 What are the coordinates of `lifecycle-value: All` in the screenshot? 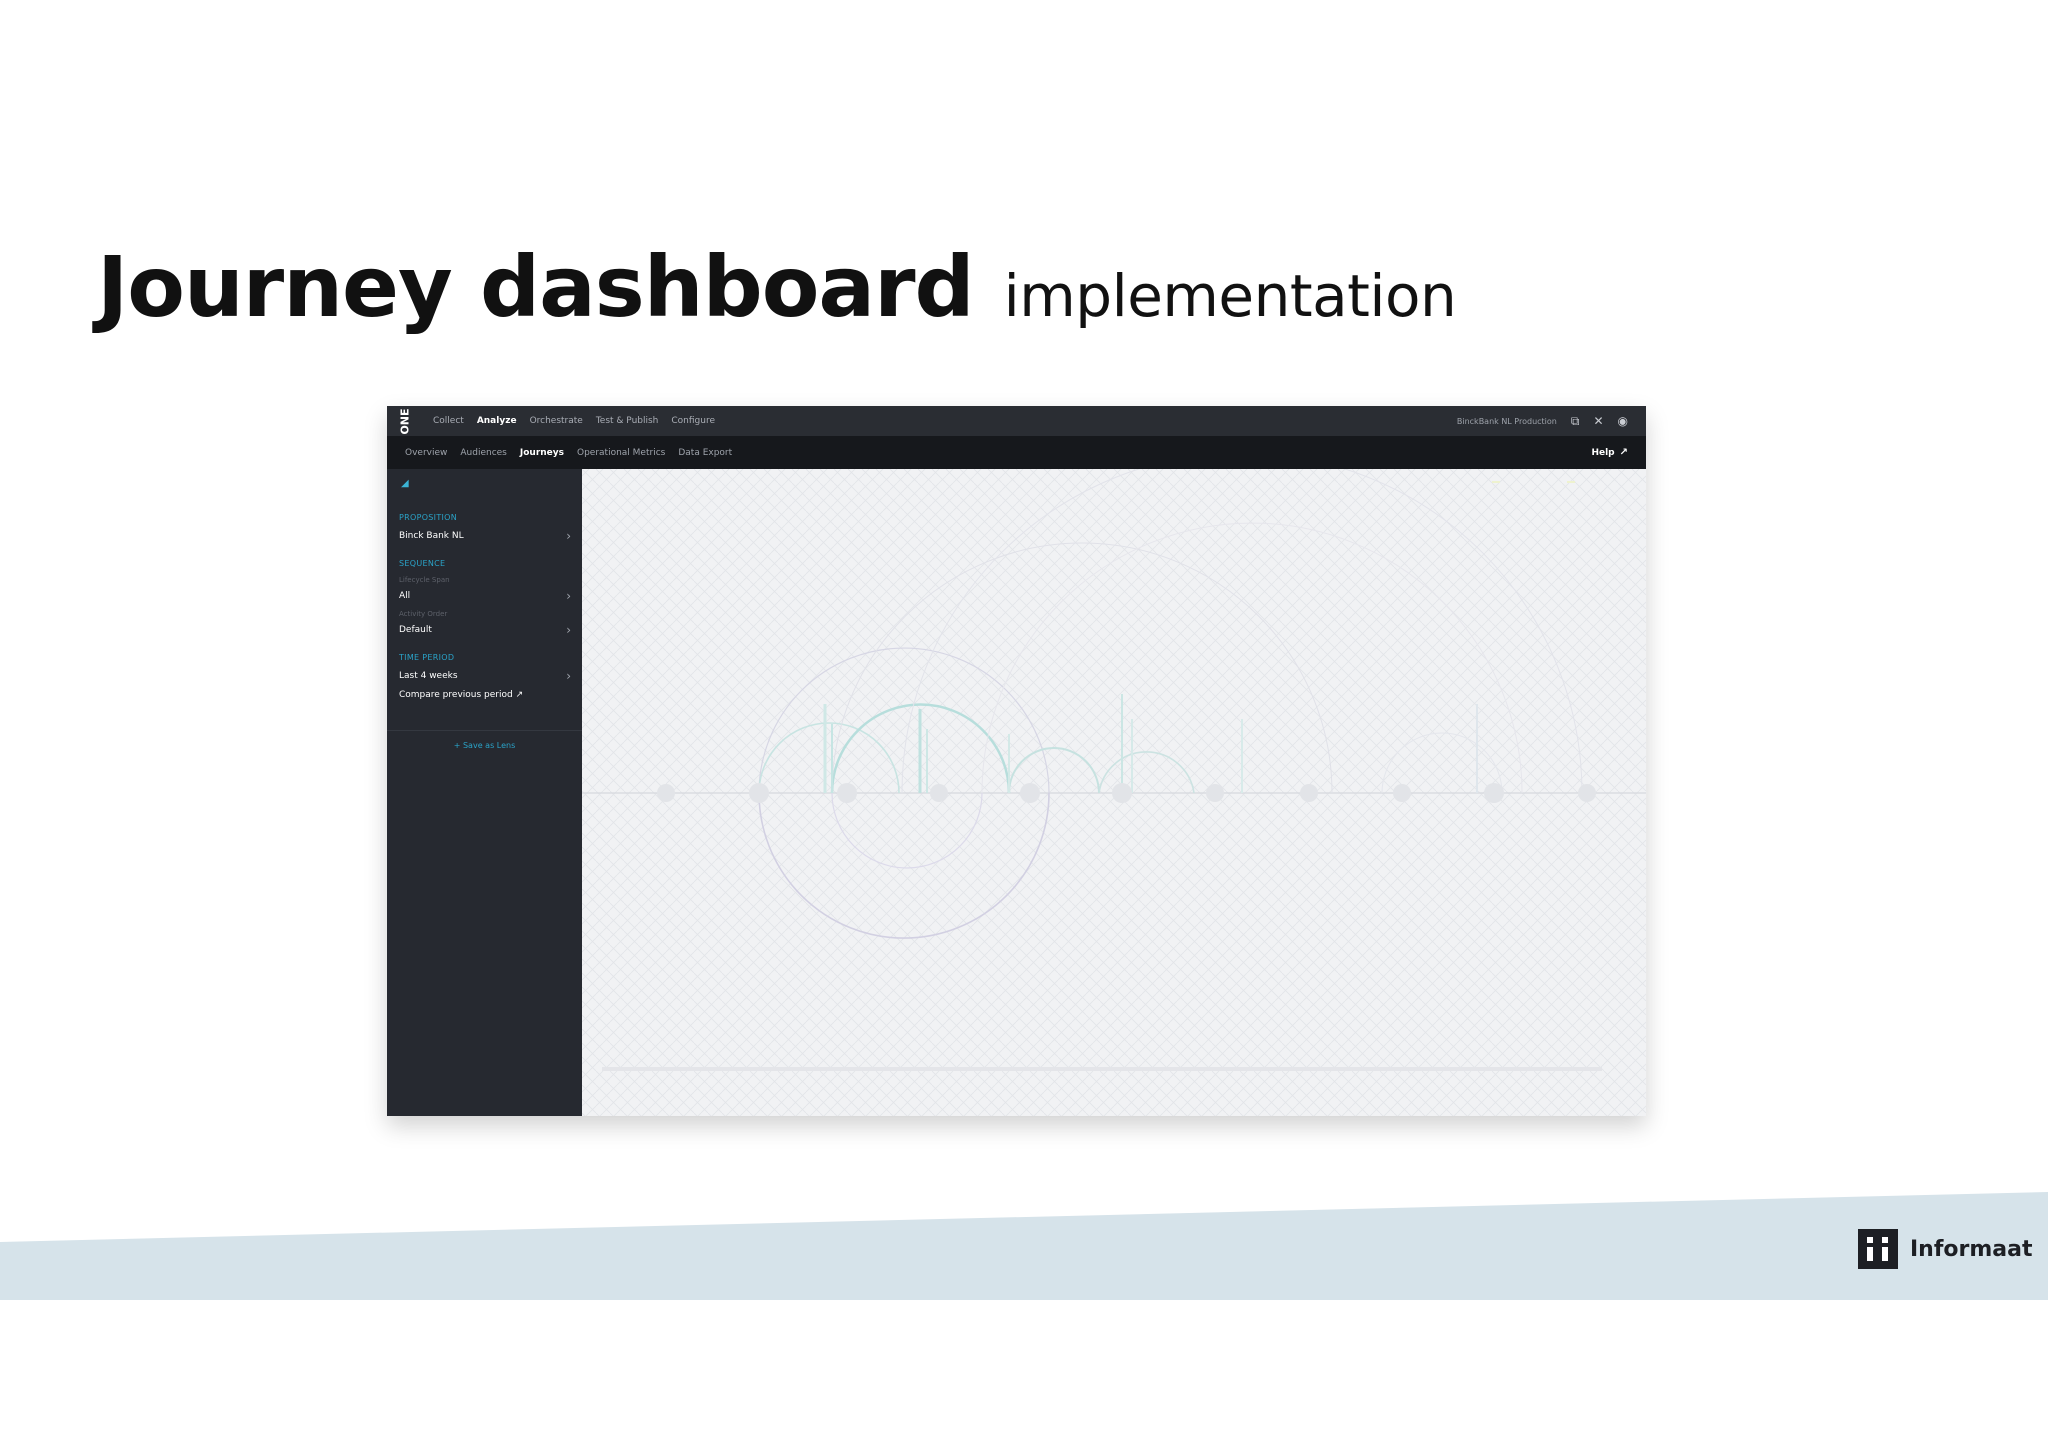 It's located at (405, 596).